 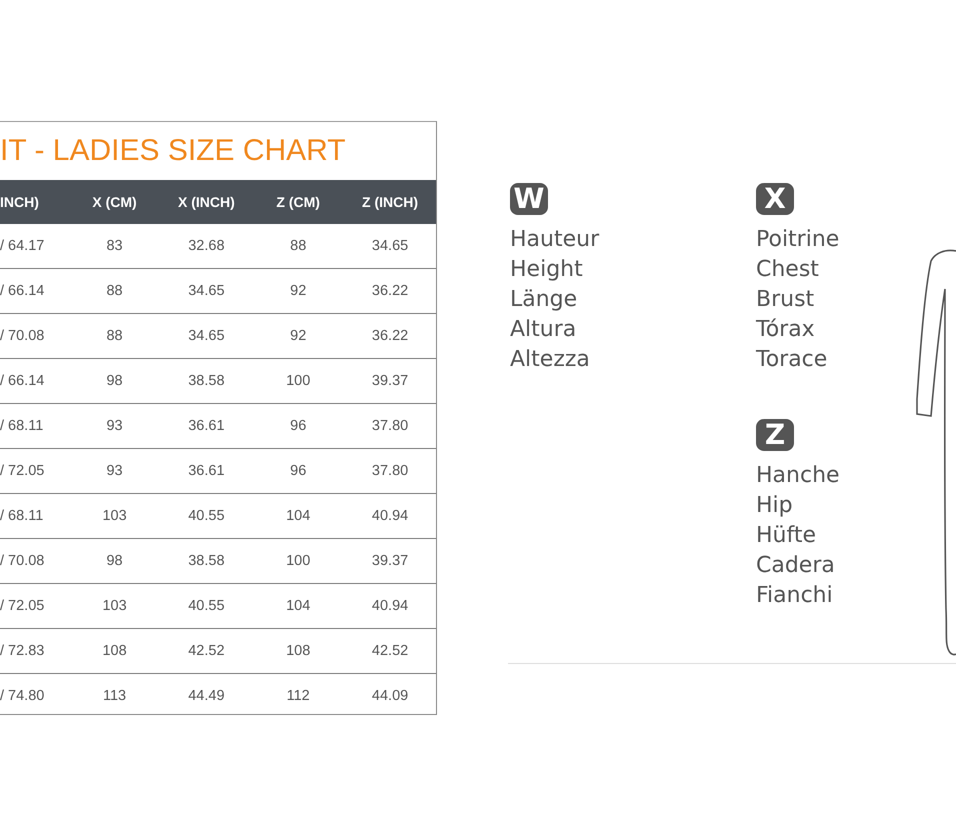 What do you see at coordinates (173, 151) in the screenshot?
I see `chart-title: IT - LADIES SIZE CHART` at bounding box center [173, 151].